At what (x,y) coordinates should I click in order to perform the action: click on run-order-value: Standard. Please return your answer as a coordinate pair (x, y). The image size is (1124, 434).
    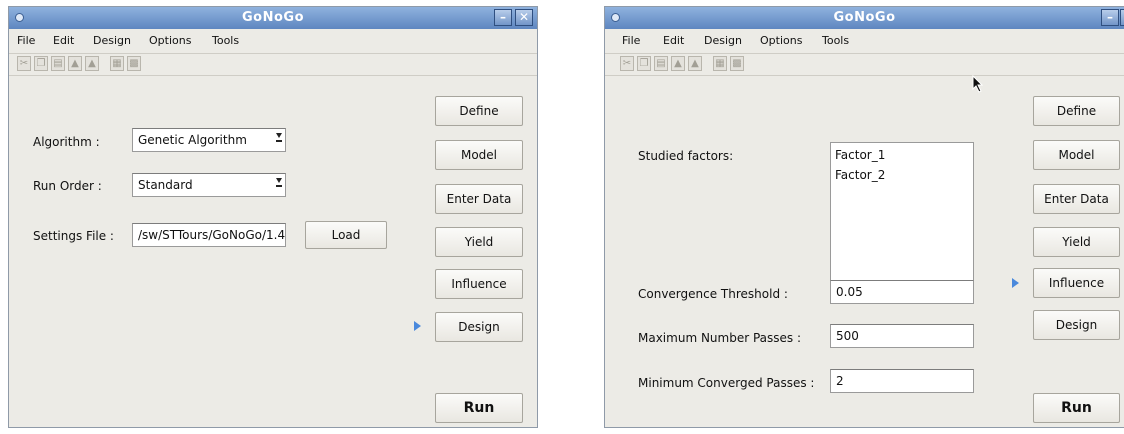
    Looking at the image, I should click on (165, 185).